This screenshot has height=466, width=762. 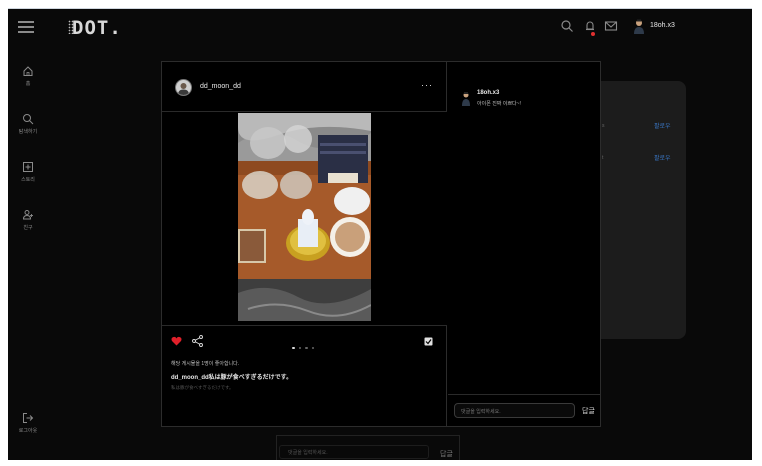 What do you see at coordinates (662, 25) in the screenshot?
I see `header-username: 18oh.x3` at bounding box center [662, 25].